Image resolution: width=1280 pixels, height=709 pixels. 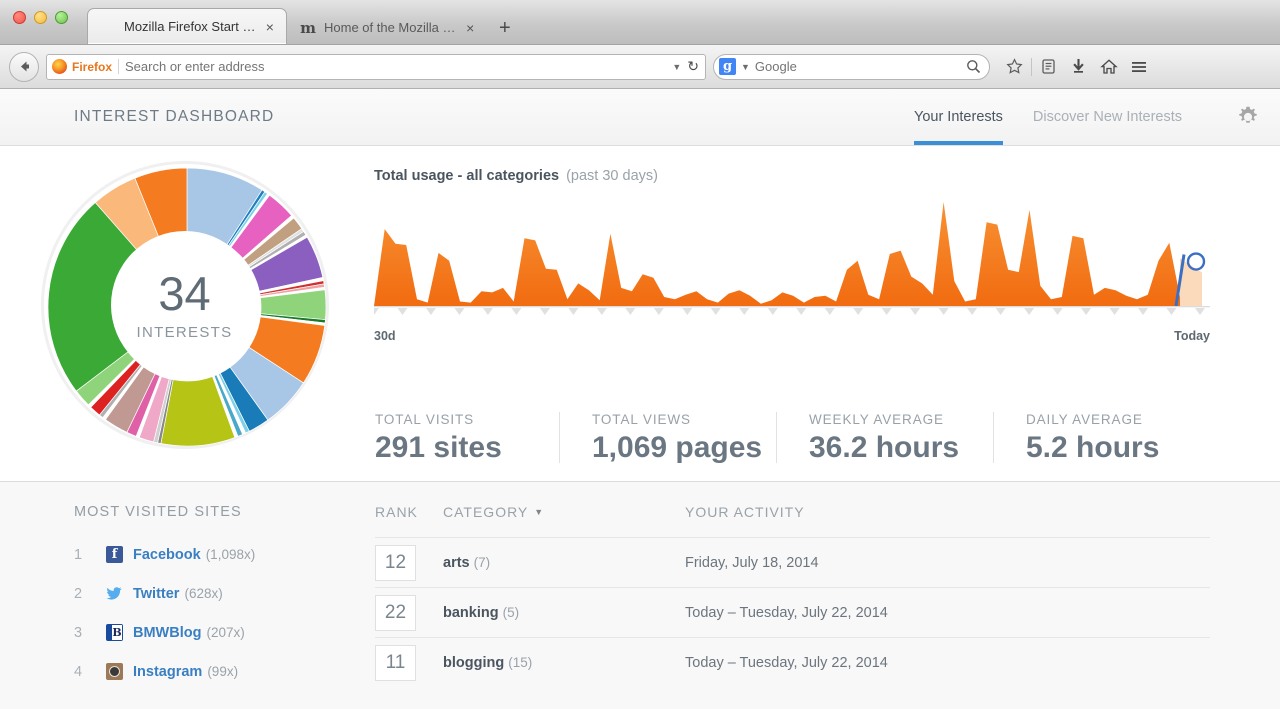 What do you see at coordinates (486, 512) in the screenshot?
I see `column-header-category-label: CATEGORY` at bounding box center [486, 512].